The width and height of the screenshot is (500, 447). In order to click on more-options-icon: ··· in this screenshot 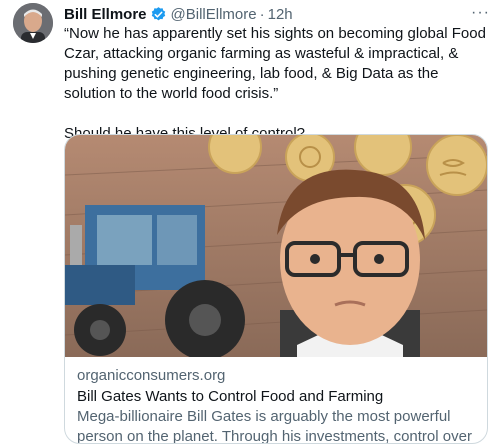, I will do `click(480, 13)`.